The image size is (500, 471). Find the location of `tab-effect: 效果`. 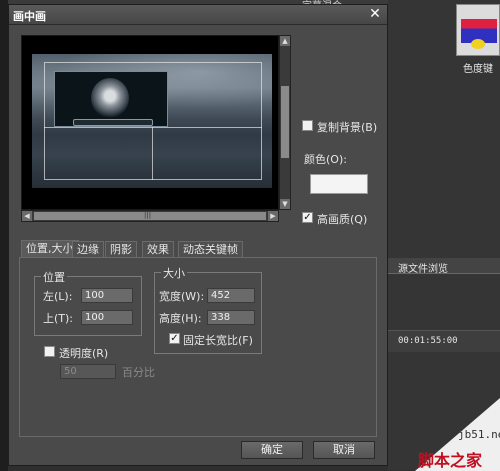

tab-effect: 效果 is located at coordinates (158, 249).